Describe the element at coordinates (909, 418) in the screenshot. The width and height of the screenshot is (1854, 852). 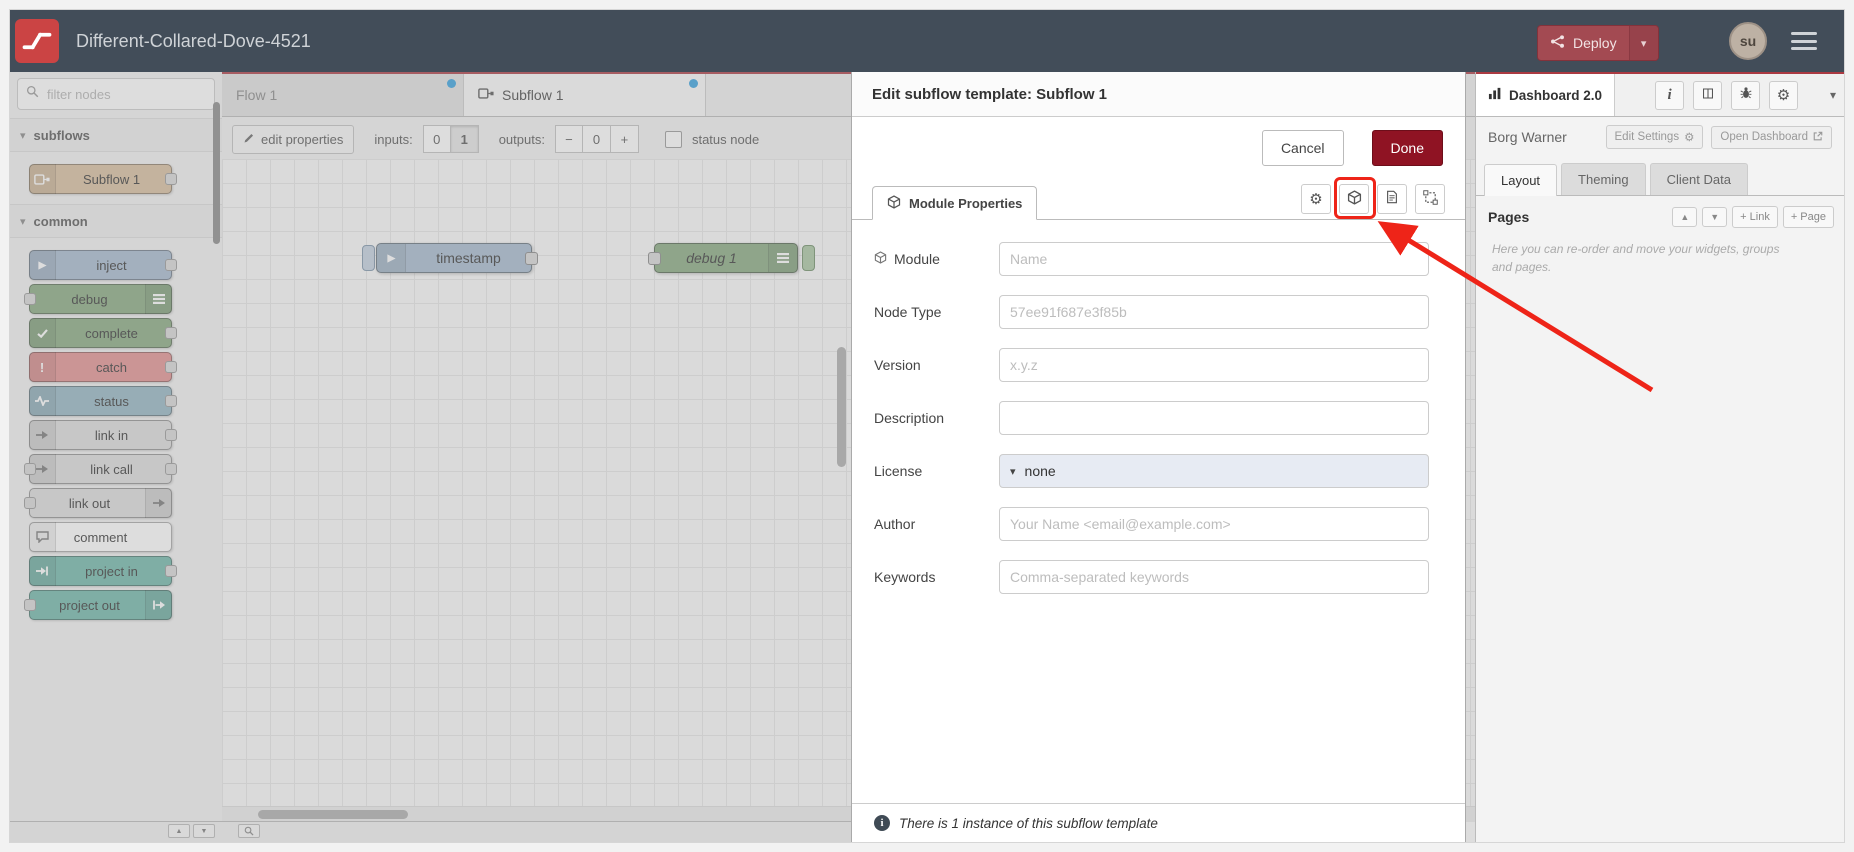
I see `description-label: Description` at that location.